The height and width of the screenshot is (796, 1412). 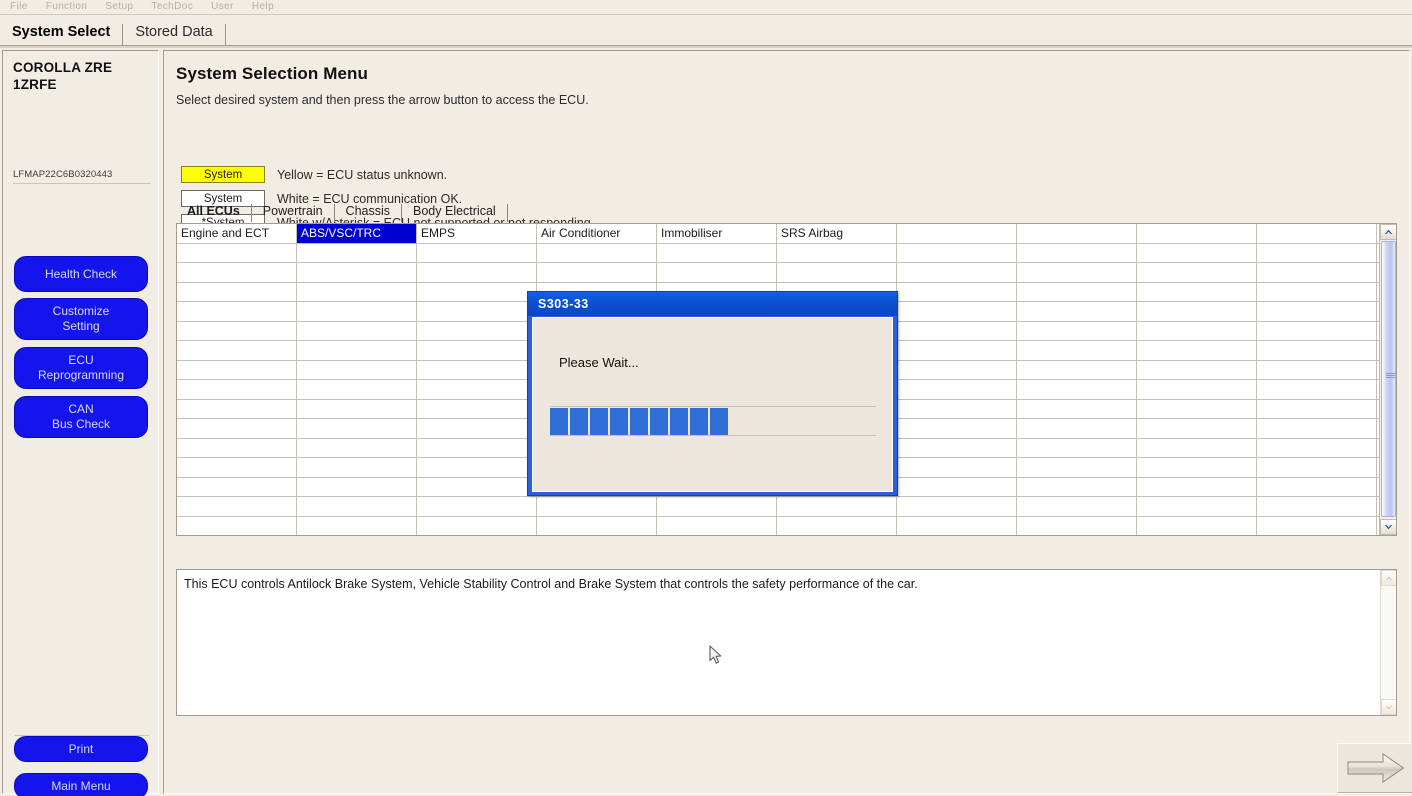 I want to click on menu-item-help: Help, so click(x=263, y=7).